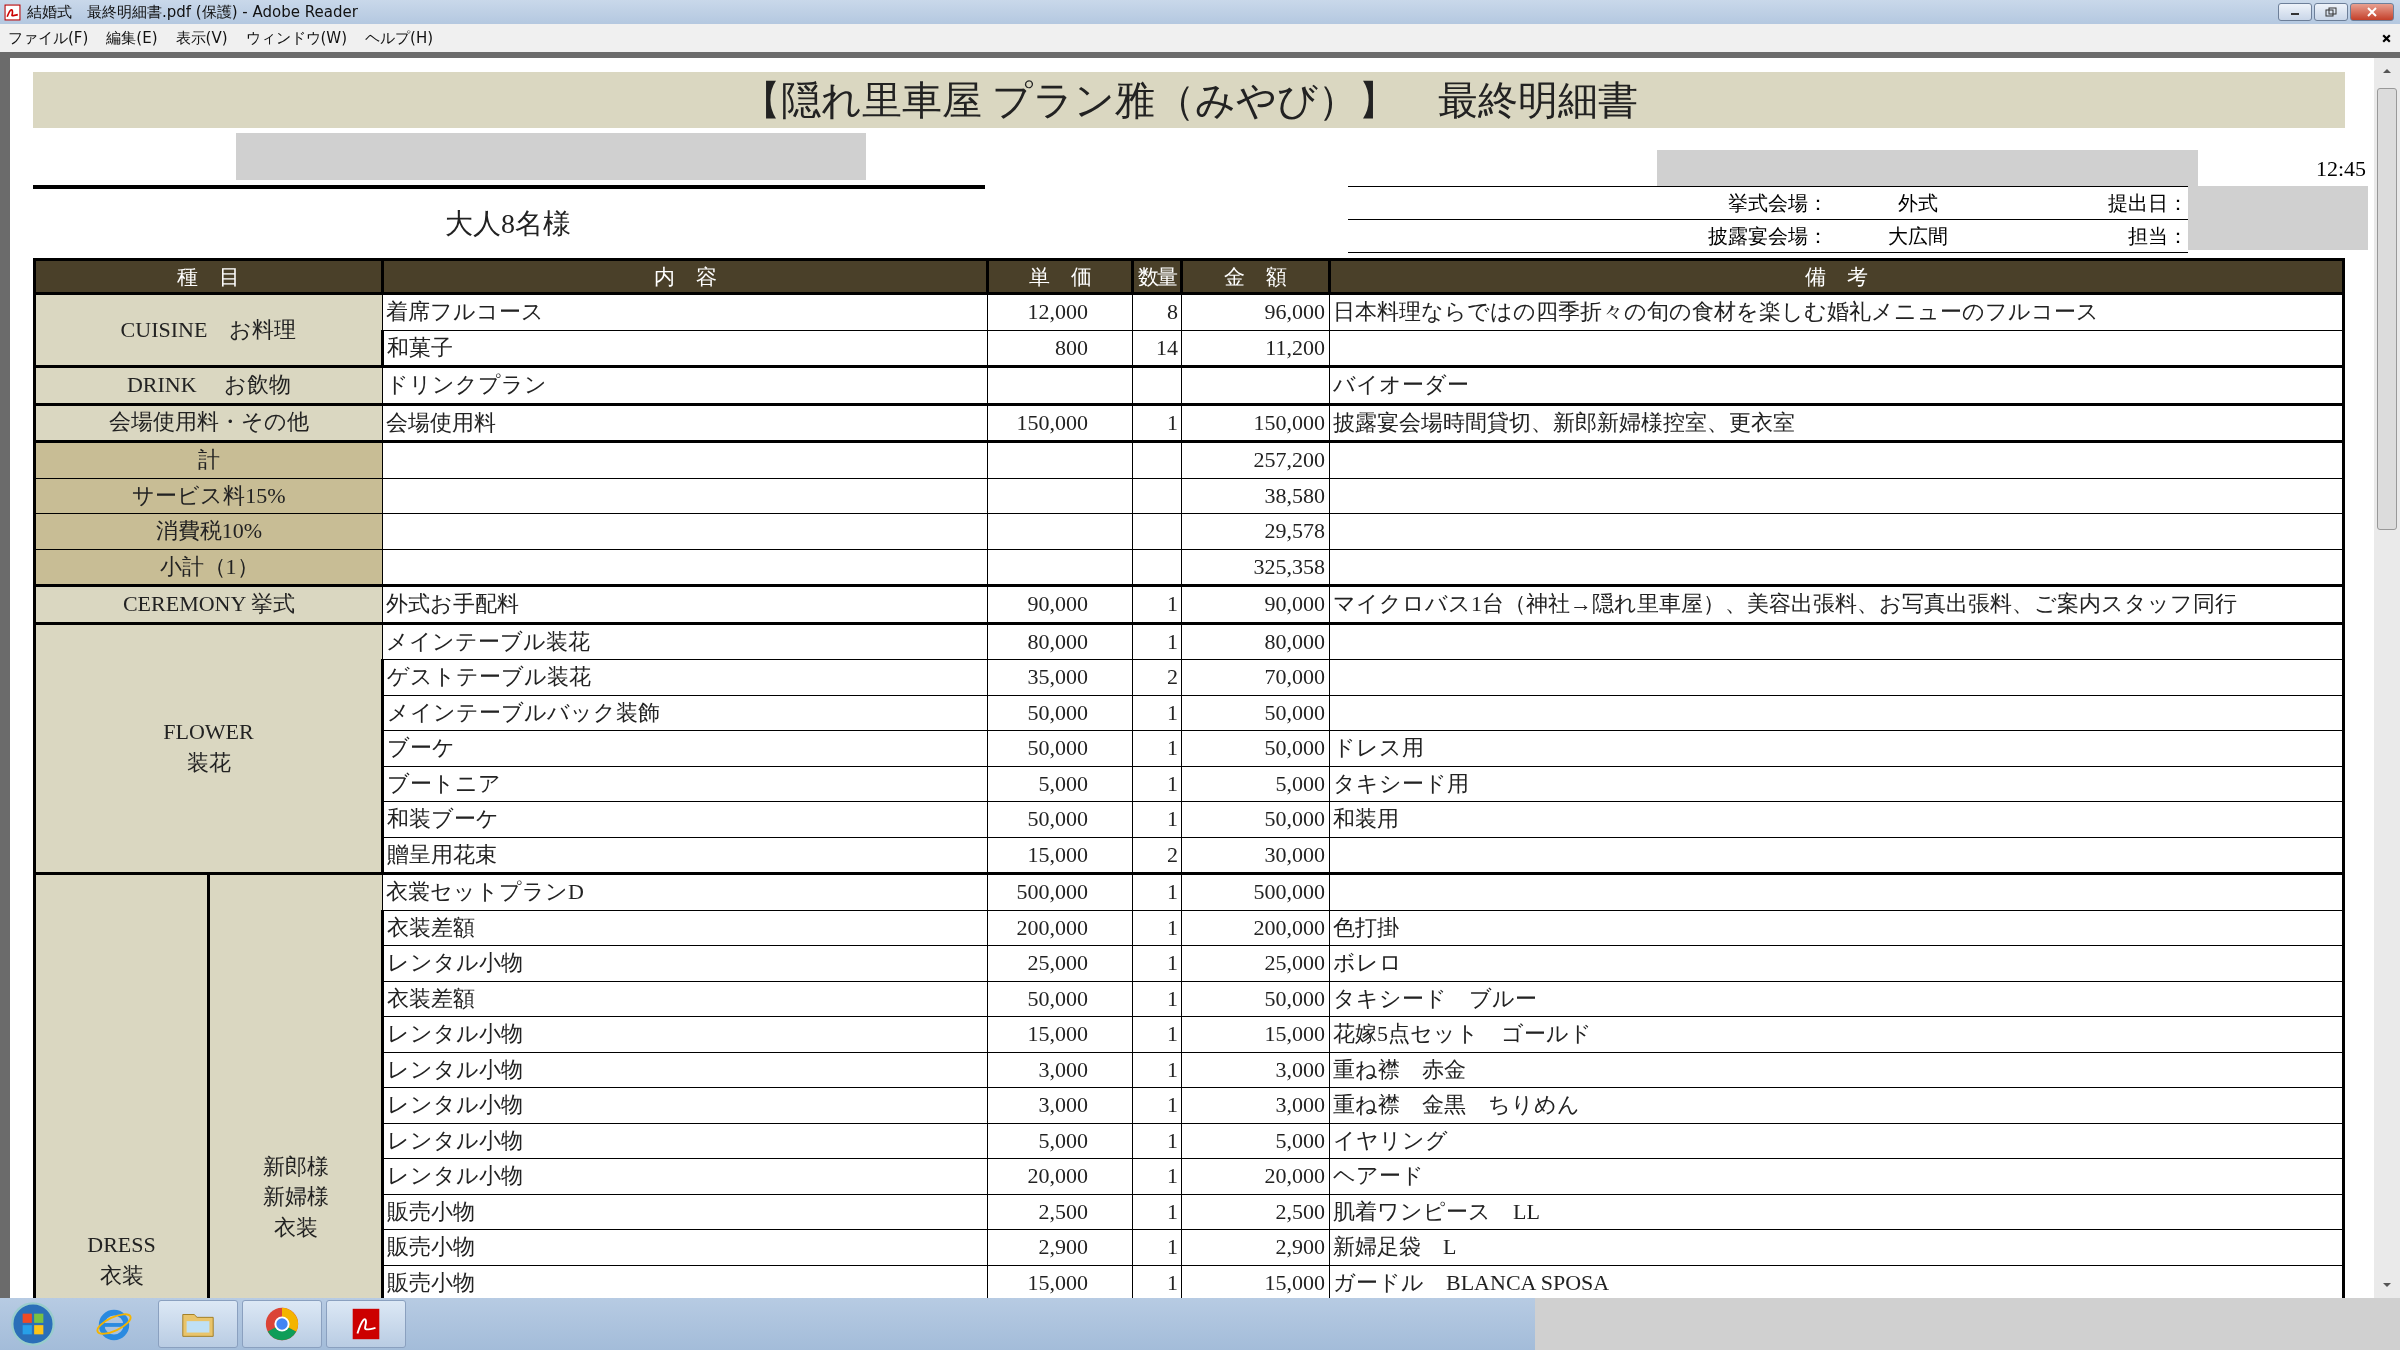  Describe the element at coordinates (685, 604) in the screenshot. I see `table-cell: 外式お手配料` at that location.